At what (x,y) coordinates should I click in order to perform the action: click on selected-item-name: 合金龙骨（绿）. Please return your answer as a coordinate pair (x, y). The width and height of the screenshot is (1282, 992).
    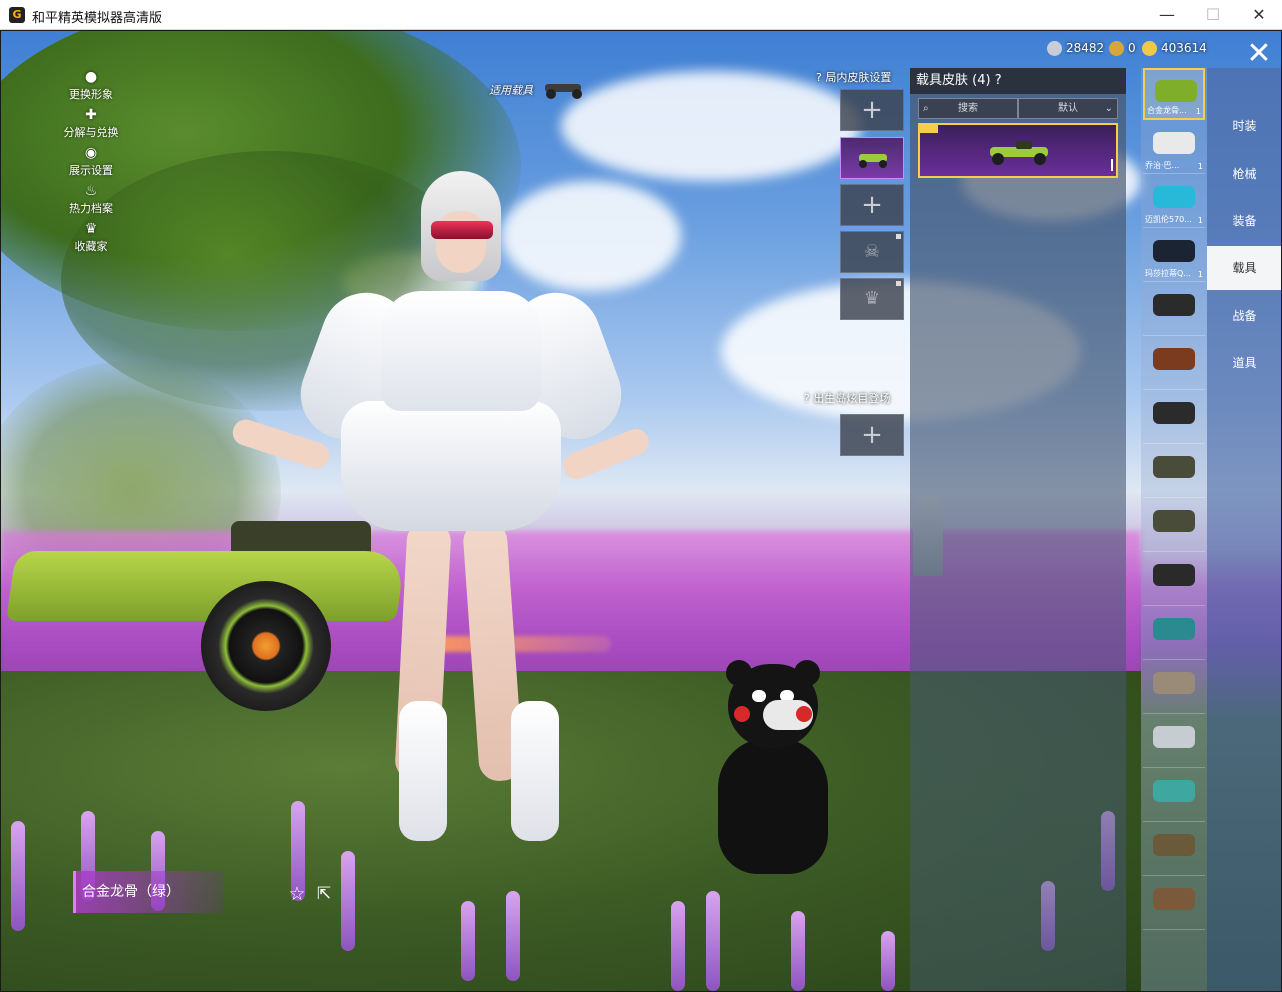
    Looking at the image, I should click on (148, 892).